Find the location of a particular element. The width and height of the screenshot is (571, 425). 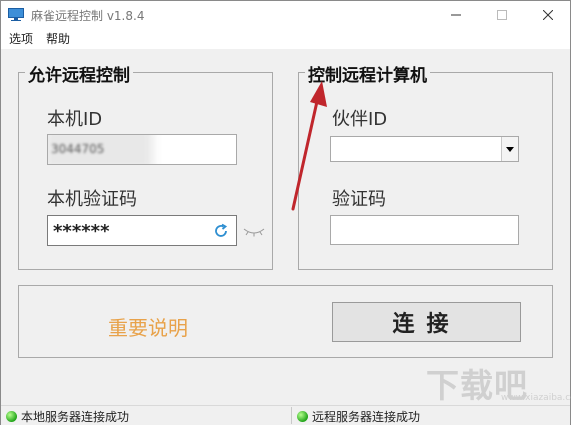

maximize-icon is located at coordinates (502, 15).